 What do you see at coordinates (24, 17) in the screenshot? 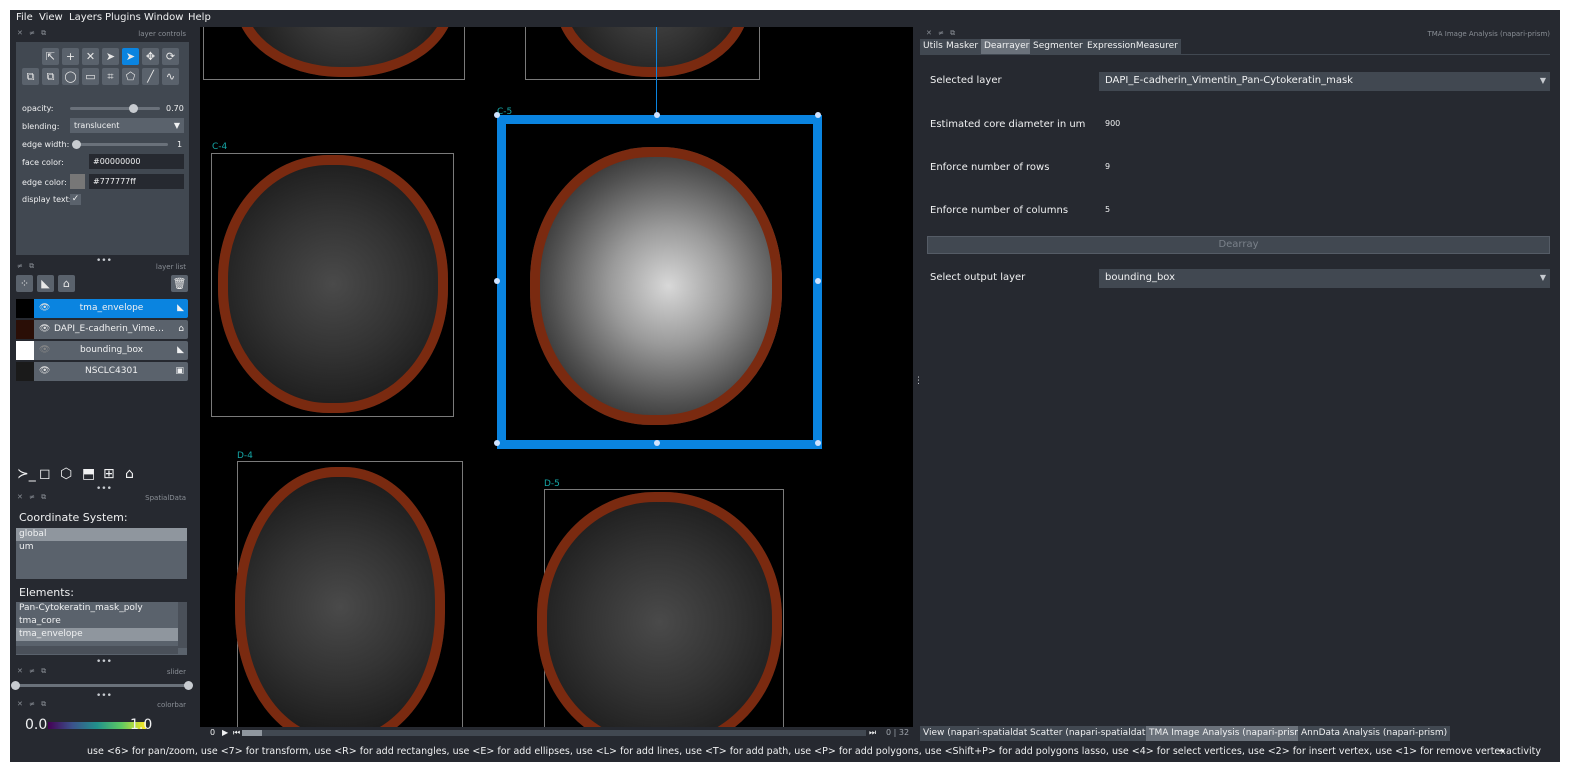
I see `menu-file: File` at bounding box center [24, 17].